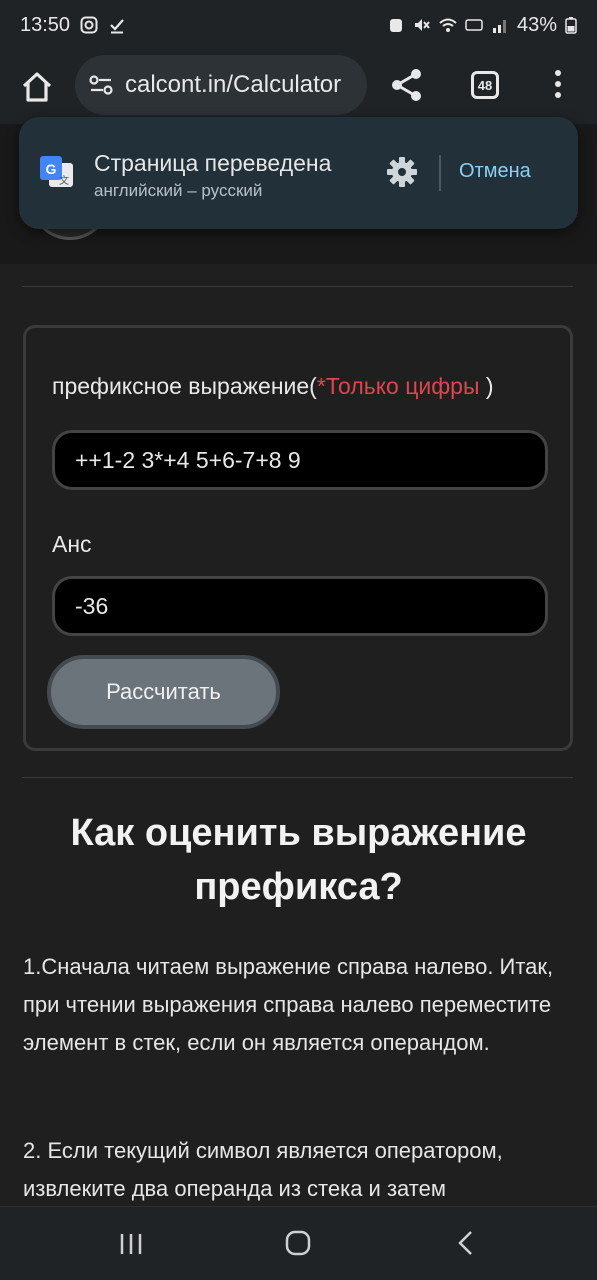 Image resolution: width=597 pixels, height=1280 pixels. Describe the element at coordinates (298, 860) in the screenshot. I see `article-heading: Как оценить выражение префикса?` at that location.